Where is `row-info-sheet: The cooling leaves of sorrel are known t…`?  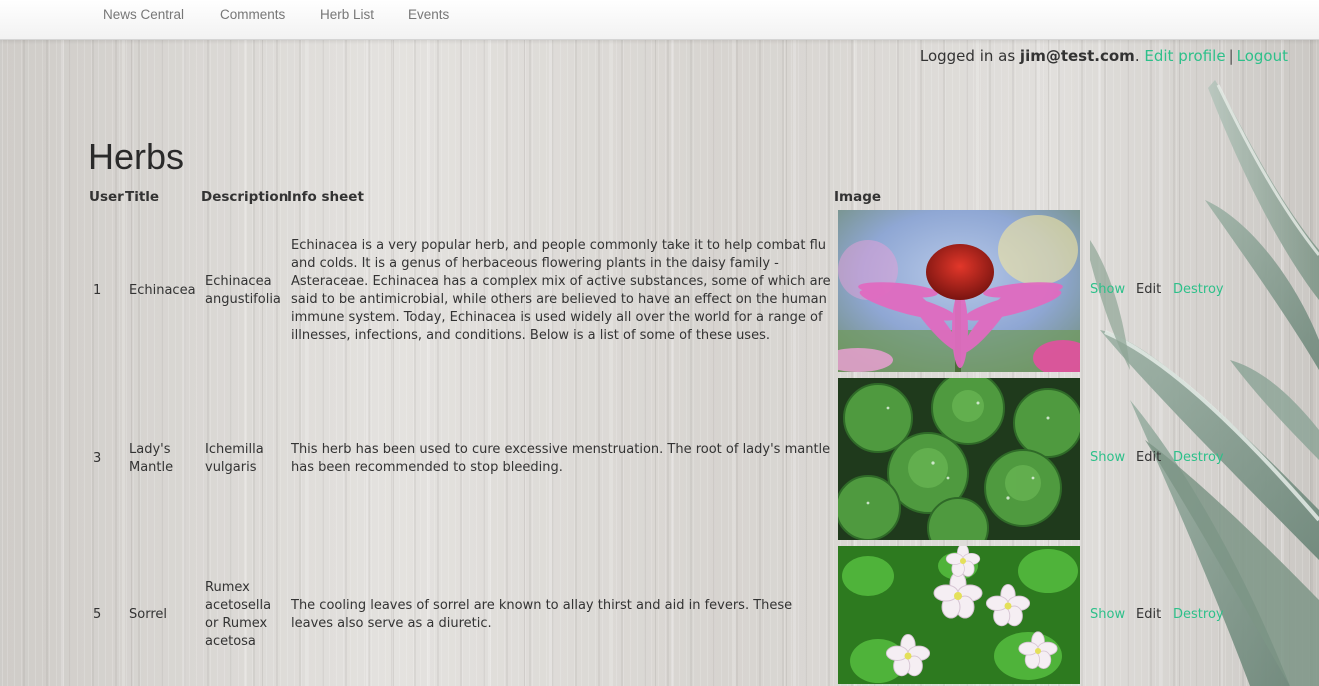 row-info-sheet: The cooling leaves of sorrel are known t… is located at coordinates (542, 614).